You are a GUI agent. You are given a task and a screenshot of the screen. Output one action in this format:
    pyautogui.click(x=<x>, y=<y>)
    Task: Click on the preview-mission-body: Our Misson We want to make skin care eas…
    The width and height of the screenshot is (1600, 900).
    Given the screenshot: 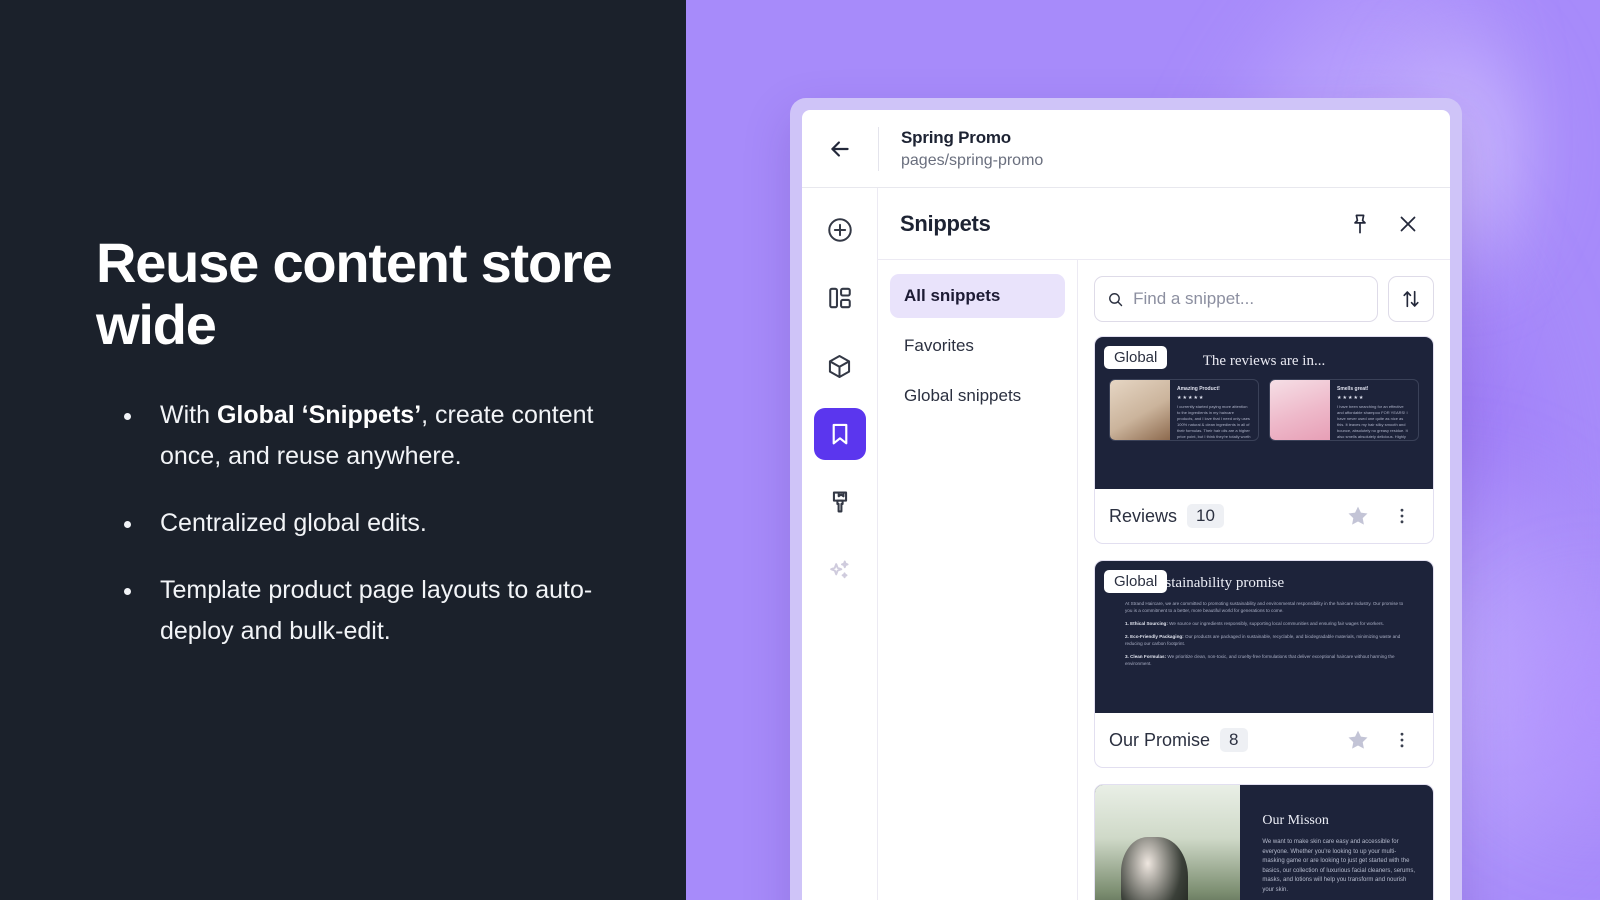 What is the action you would take?
    pyautogui.click(x=1264, y=842)
    